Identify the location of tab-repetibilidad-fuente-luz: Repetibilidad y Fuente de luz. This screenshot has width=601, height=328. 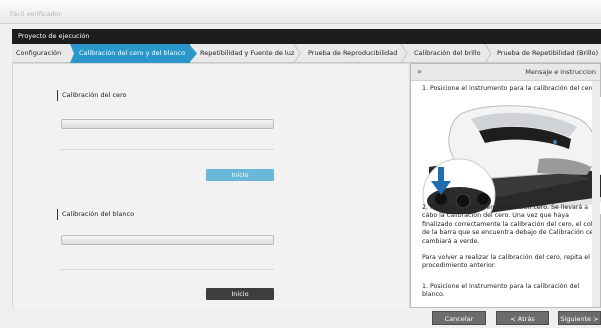
(247, 53).